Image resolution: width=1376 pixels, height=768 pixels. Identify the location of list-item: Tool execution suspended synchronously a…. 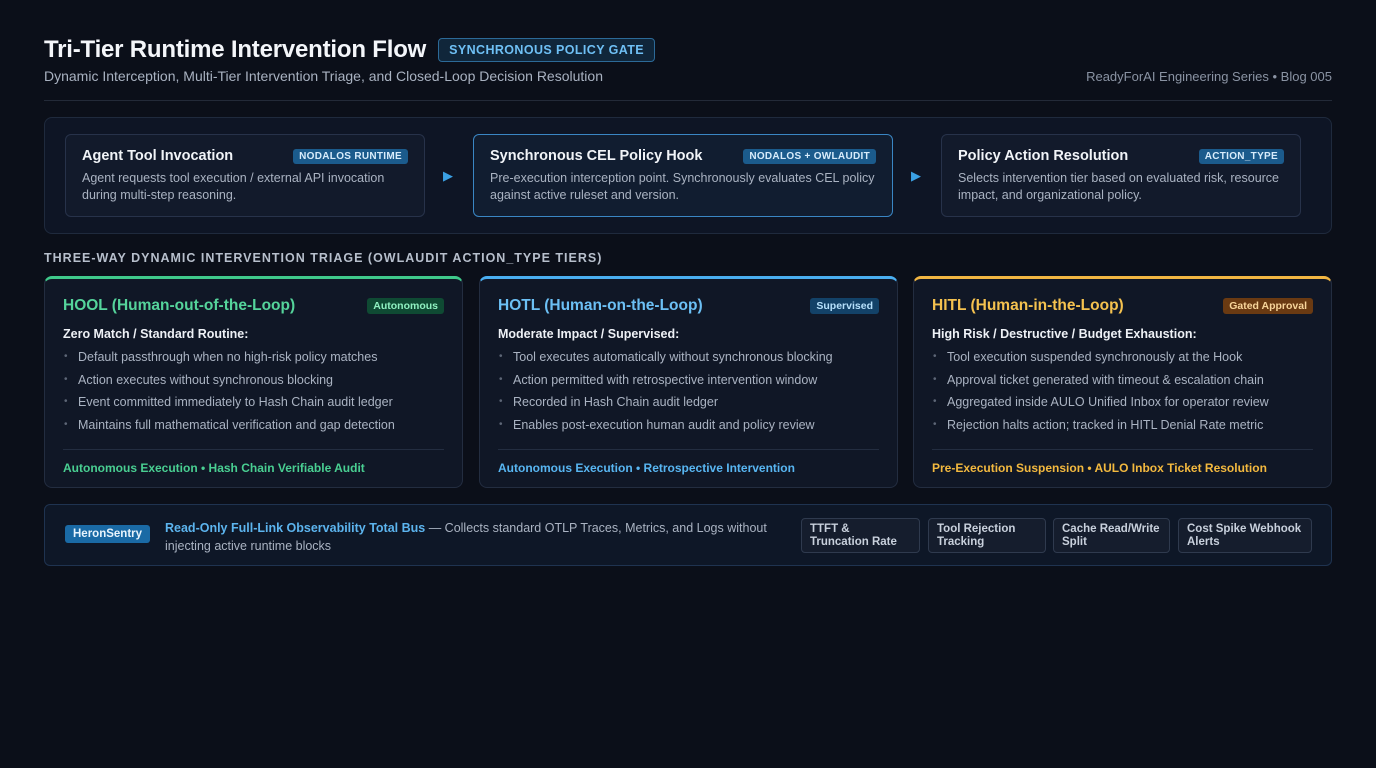
(1122, 361).